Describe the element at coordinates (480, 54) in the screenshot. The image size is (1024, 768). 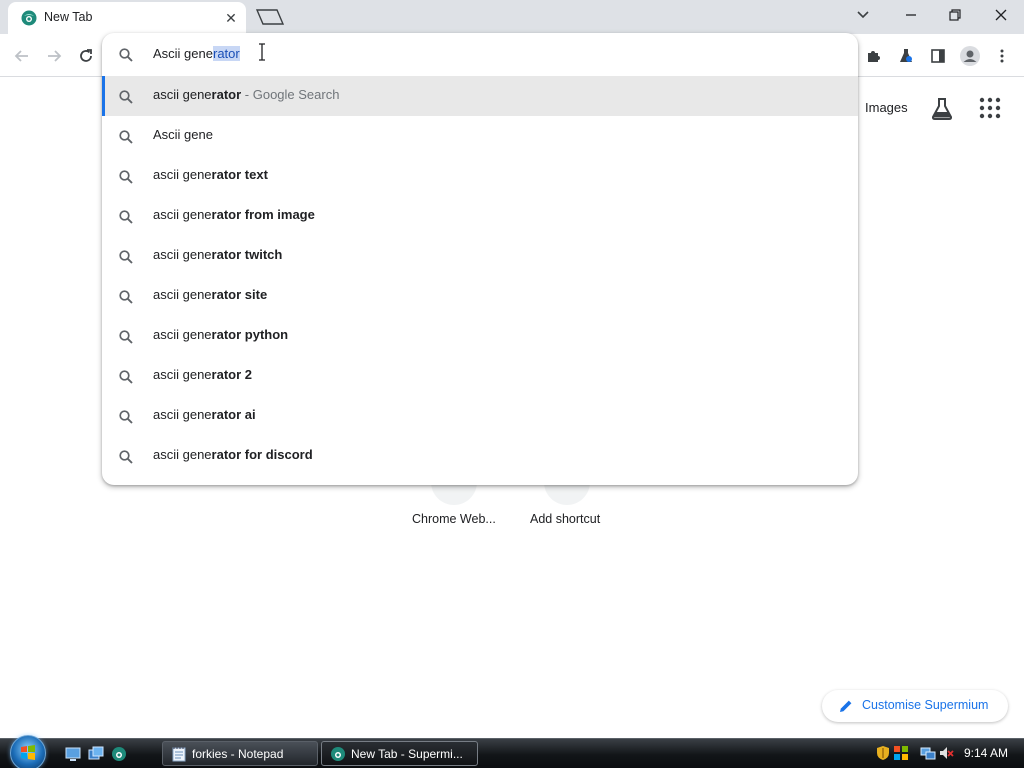
I see `omnibox-input: Ascii generator` at that location.